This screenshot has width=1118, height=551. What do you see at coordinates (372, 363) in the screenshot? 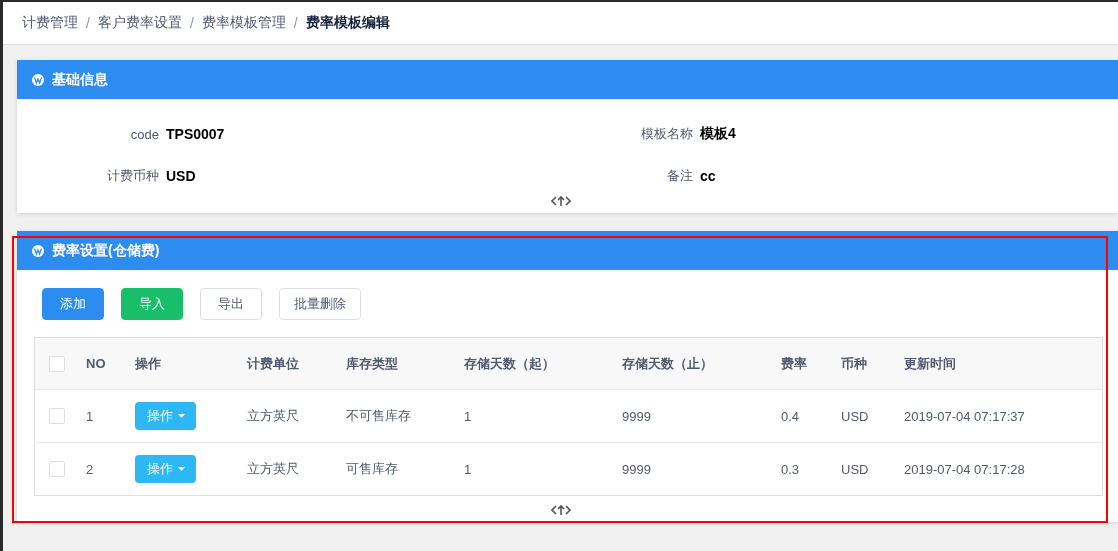
I see `column-header: 库存类型` at bounding box center [372, 363].